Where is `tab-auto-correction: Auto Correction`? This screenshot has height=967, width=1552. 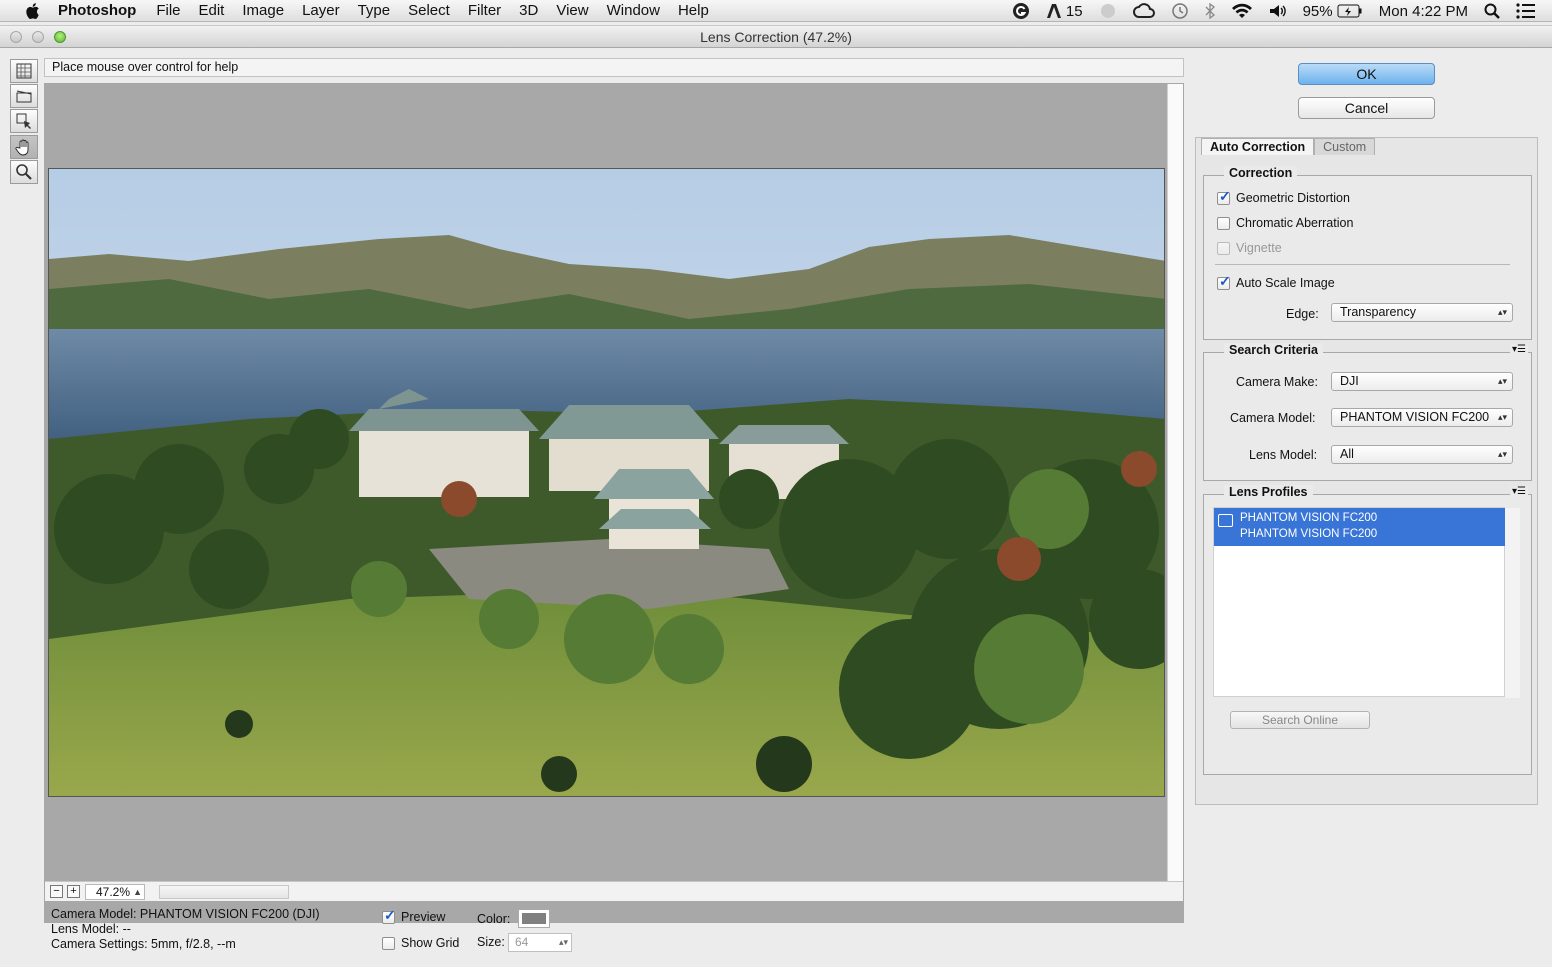
tab-auto-correction: Auto Correction is located at coordinates (1258, 146).